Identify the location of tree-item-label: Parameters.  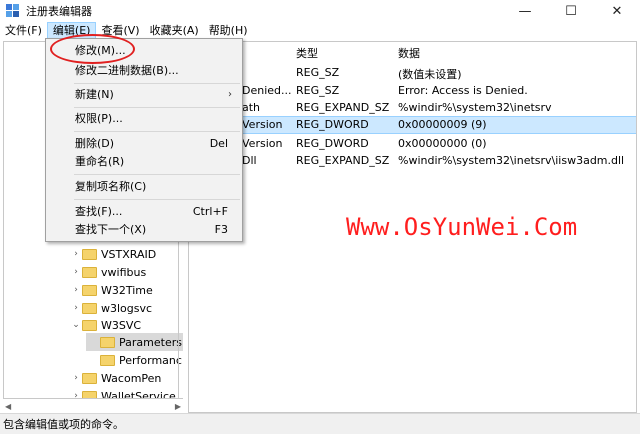
(150, 342).